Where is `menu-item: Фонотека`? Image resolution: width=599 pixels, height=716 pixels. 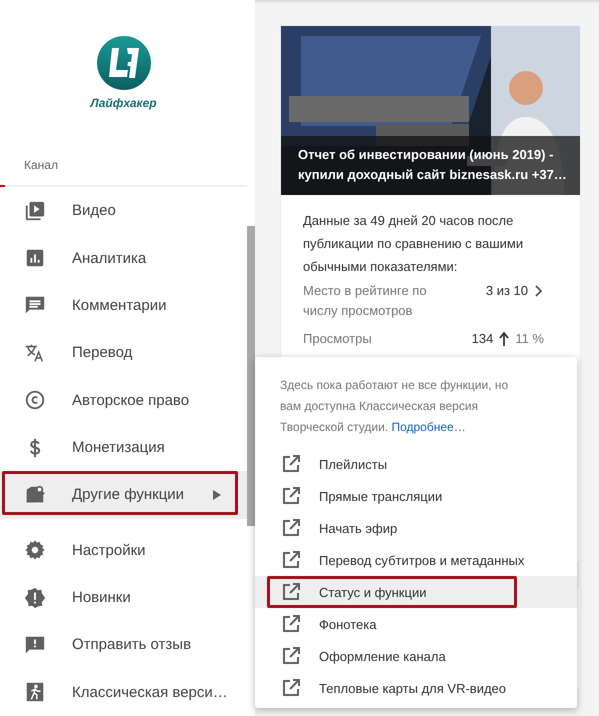 menu-item: Фонотека is located at coordinates (416, 624).